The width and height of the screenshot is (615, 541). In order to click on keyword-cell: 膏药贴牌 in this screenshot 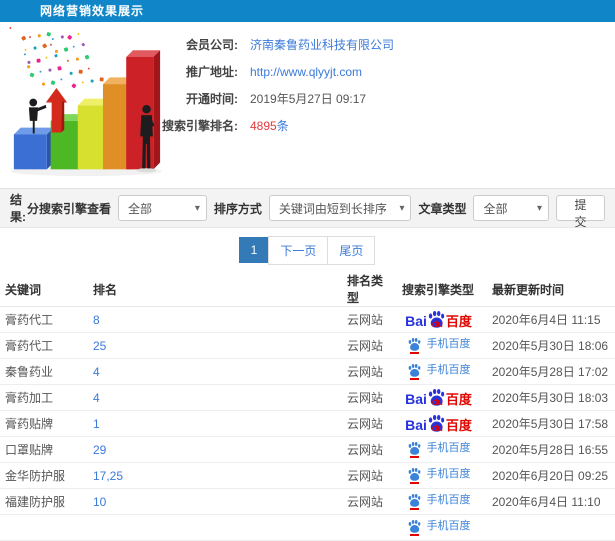, I will do `click(44, 423)`.